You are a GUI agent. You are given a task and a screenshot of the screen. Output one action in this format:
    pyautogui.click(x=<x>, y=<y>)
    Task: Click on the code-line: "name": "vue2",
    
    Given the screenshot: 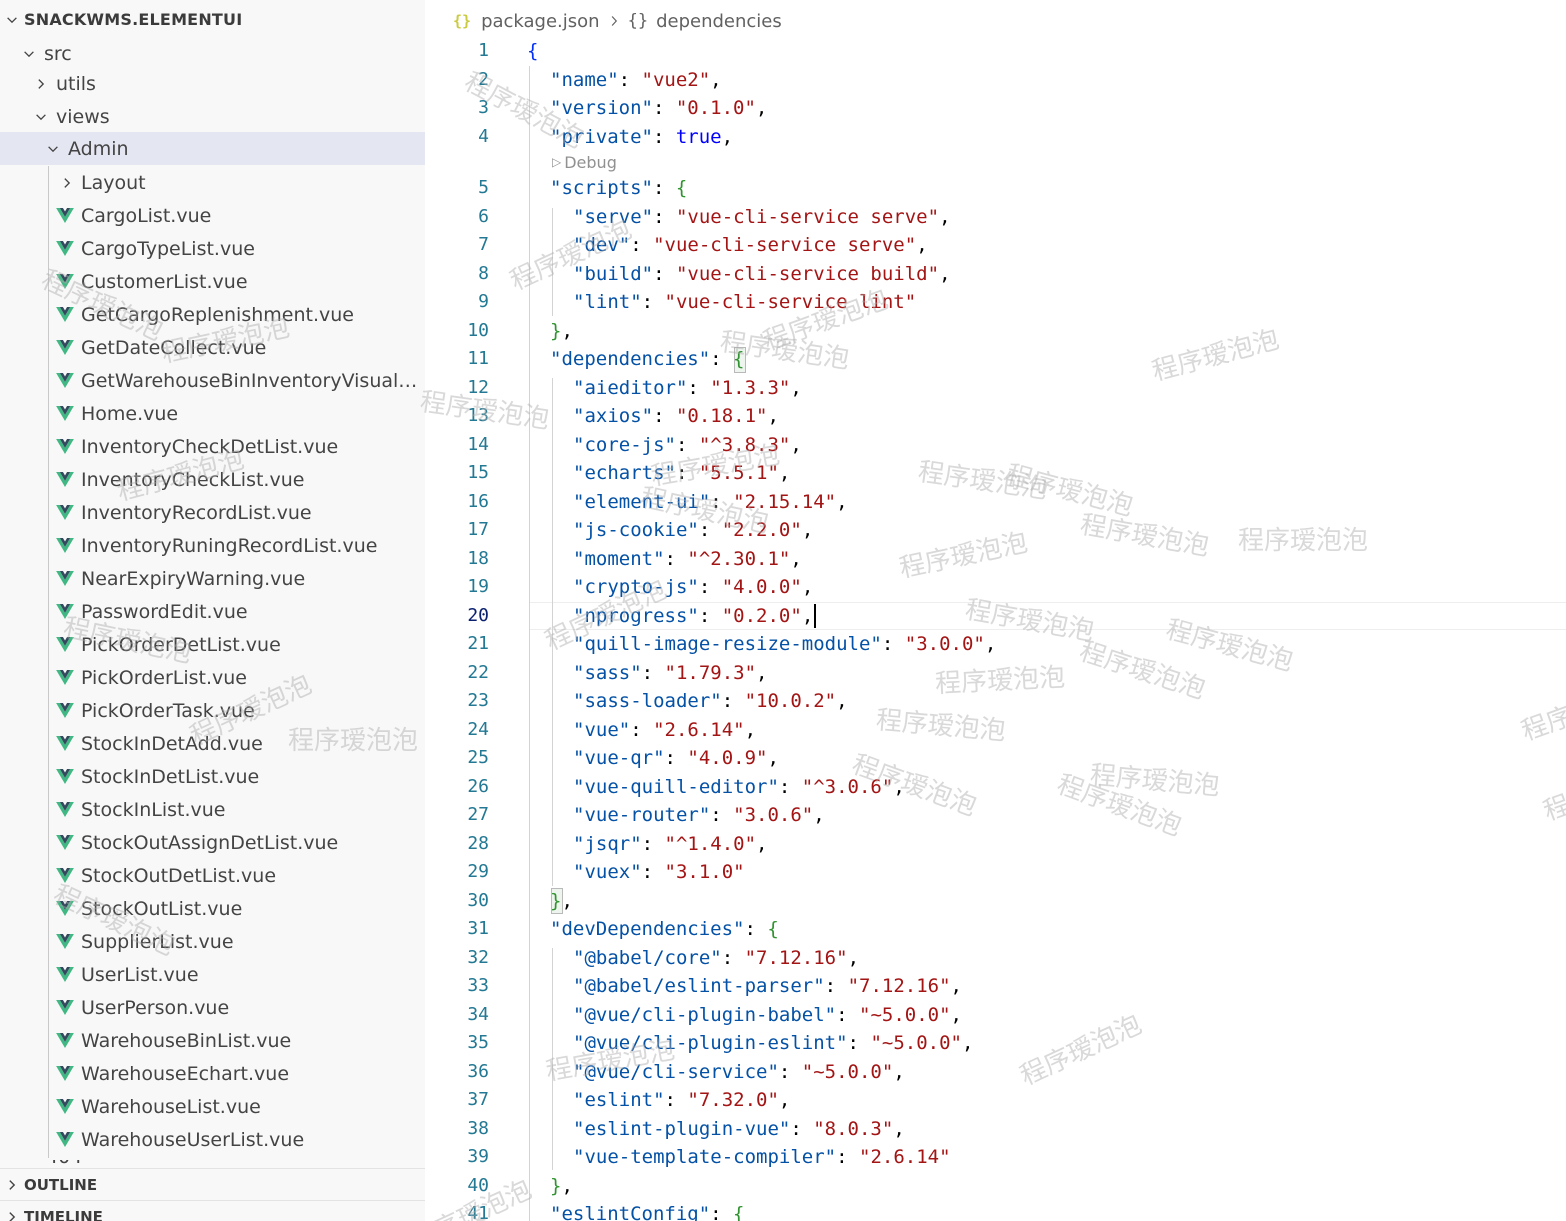 What is the action you would take?
    pyautogui.click(x=636, y=80)
    